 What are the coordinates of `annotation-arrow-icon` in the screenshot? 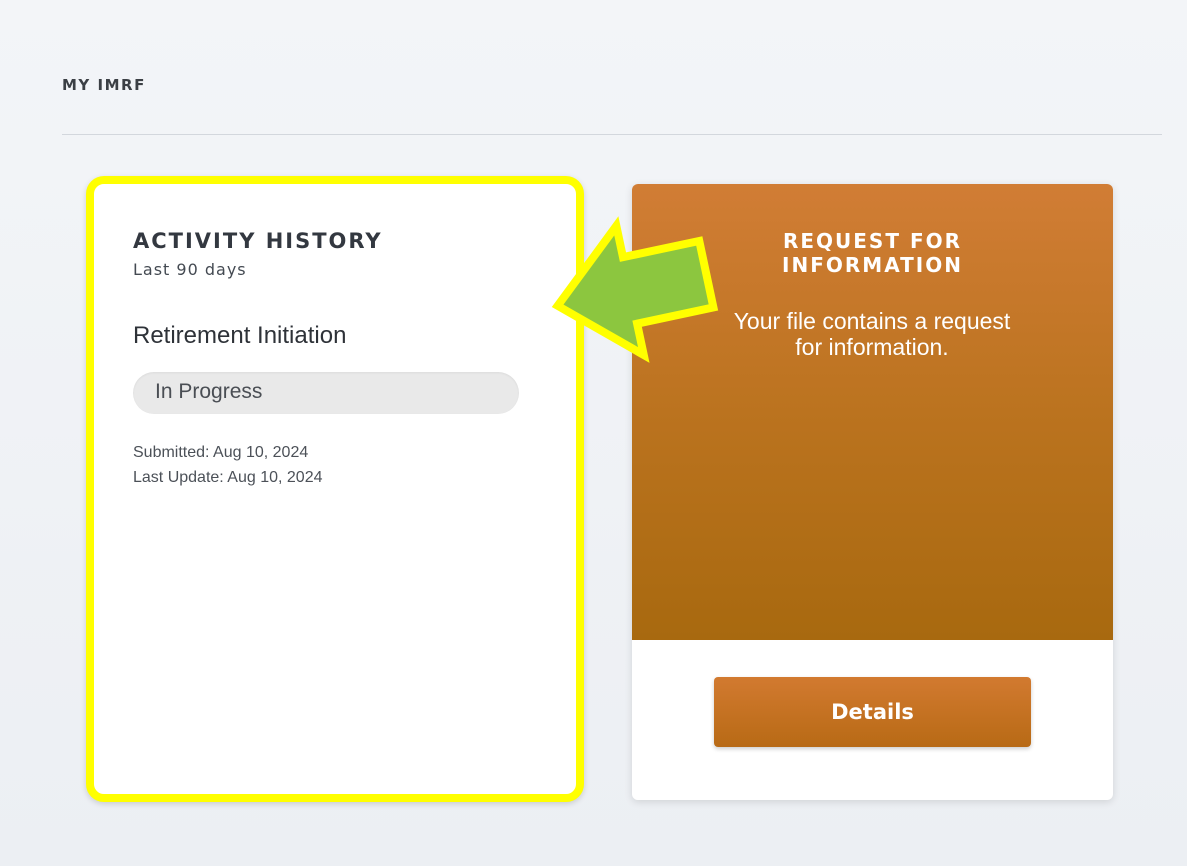 It's located at (635, 289).